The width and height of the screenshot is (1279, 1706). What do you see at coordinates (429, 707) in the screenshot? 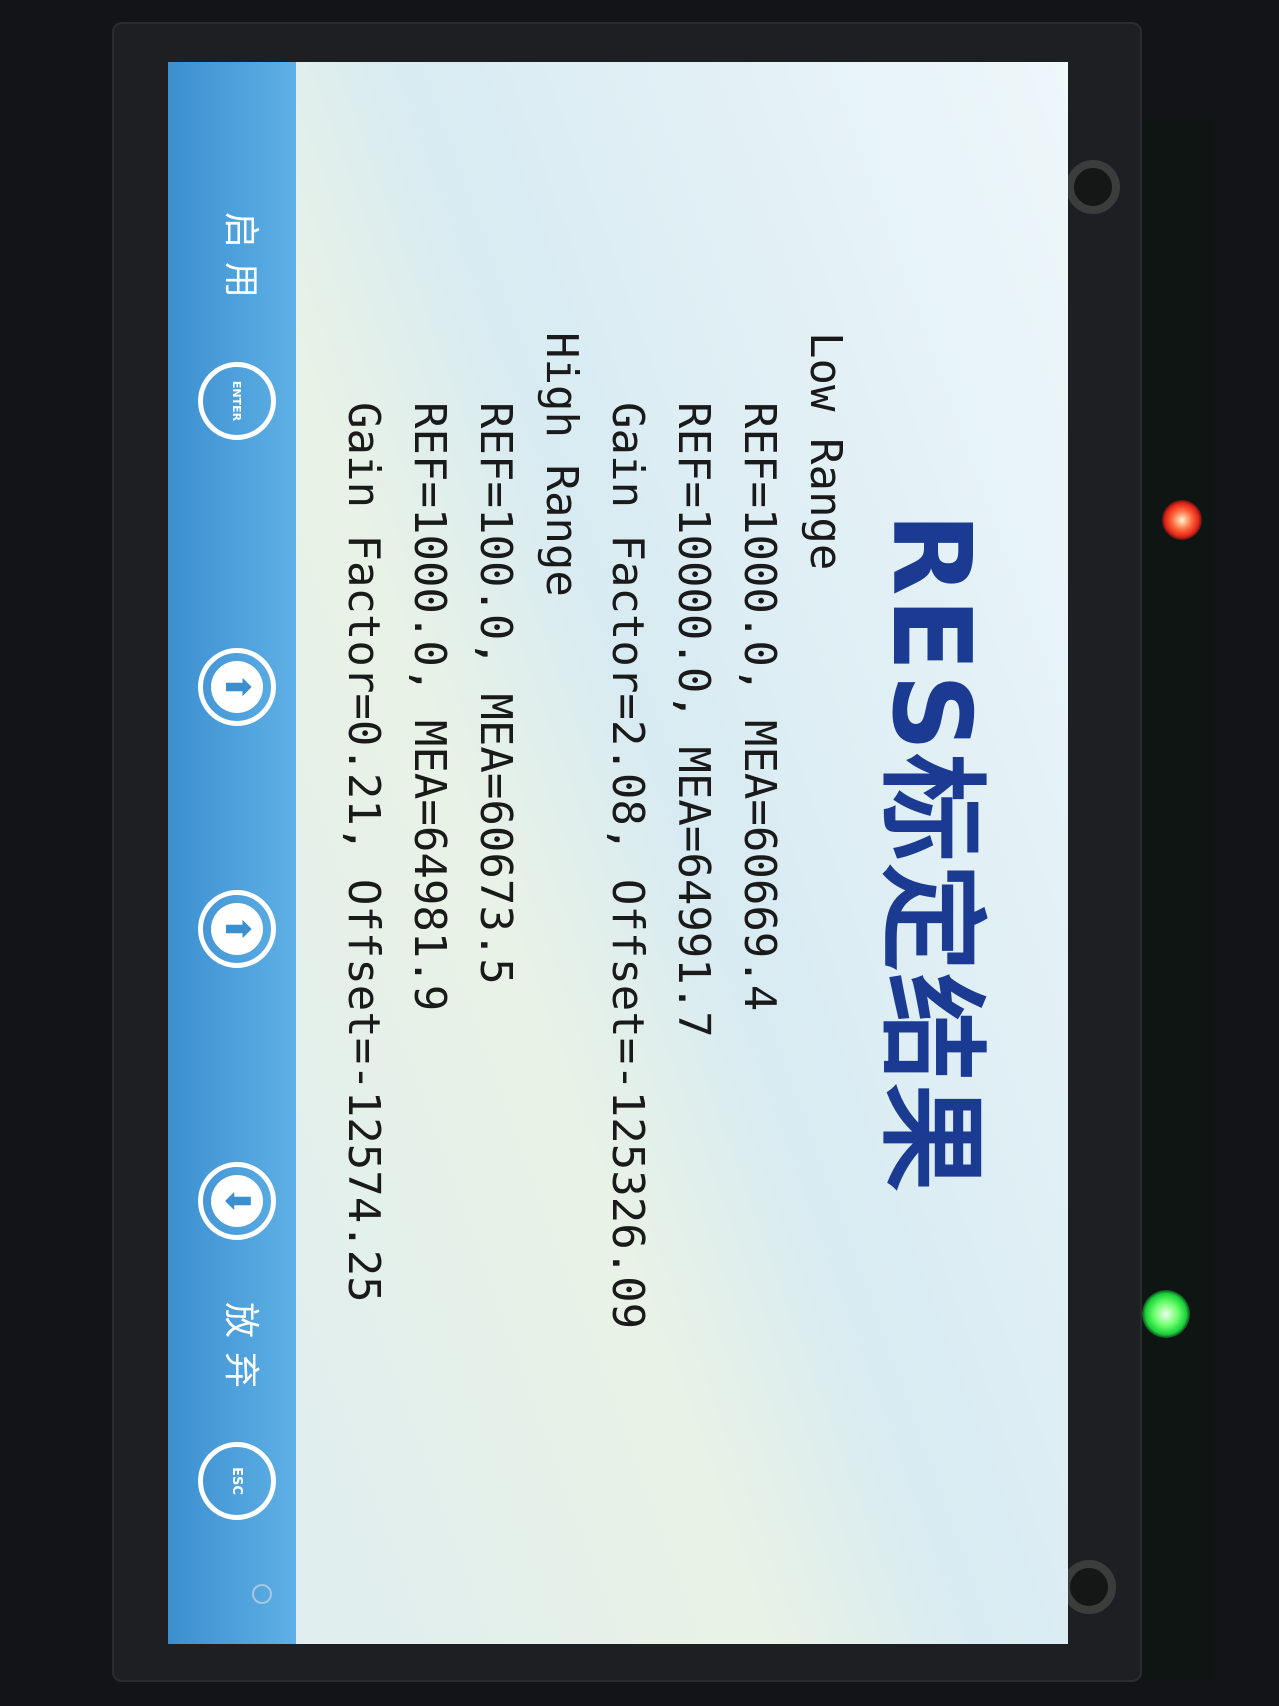
I see `high-range-ref2: REF=1000.0, MEA=64981.9` at bounding box center [429, 707].